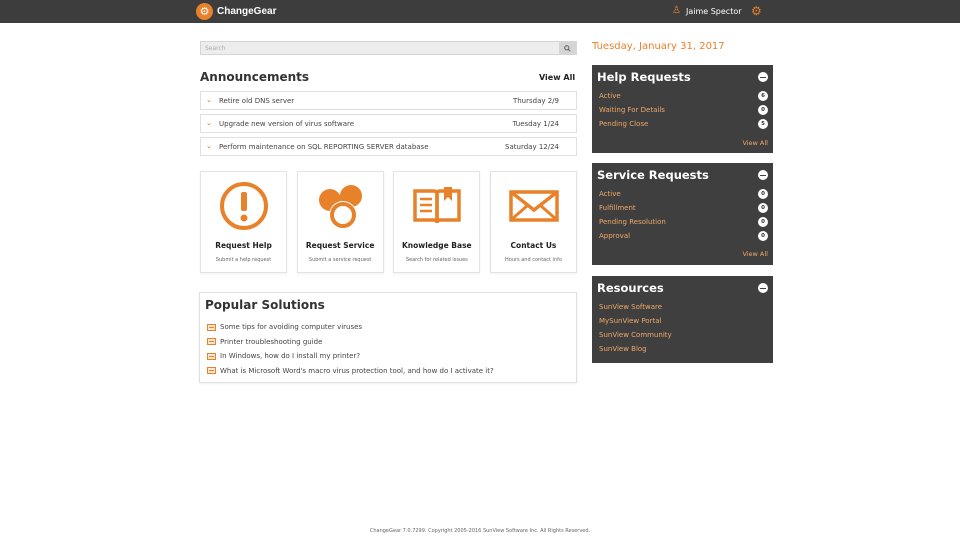 The height and width of the screenshot is (542, 960). Describe the element at coordinates (255, 77) in the screenshot. I see `announcements-title: Announcements` at that location.